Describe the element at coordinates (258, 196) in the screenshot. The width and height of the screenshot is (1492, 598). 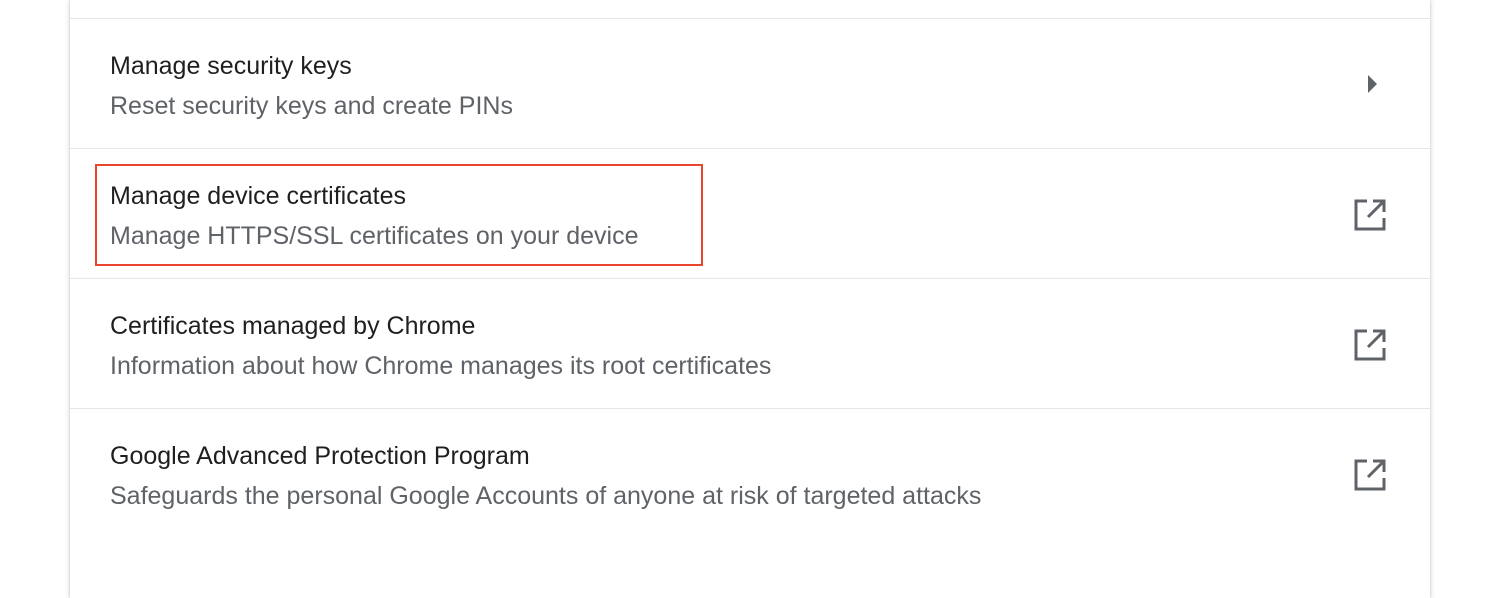
I see `row-title: Manage device certificates` at that location.